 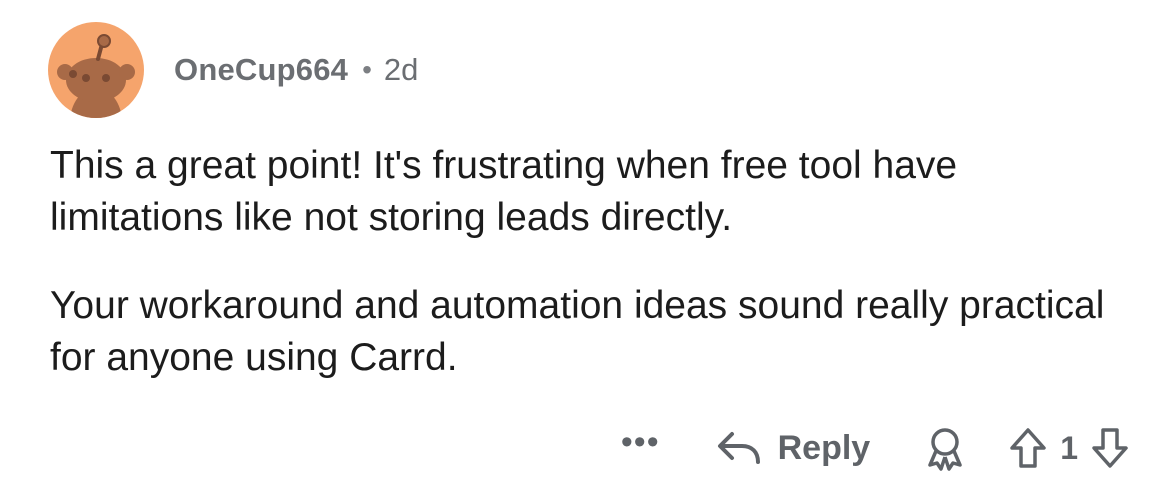 What do you see at coordinates (875, 448) in the screenshot?
I see `comment-actions: ••• Reply 1` at bounding box center [875, 448].